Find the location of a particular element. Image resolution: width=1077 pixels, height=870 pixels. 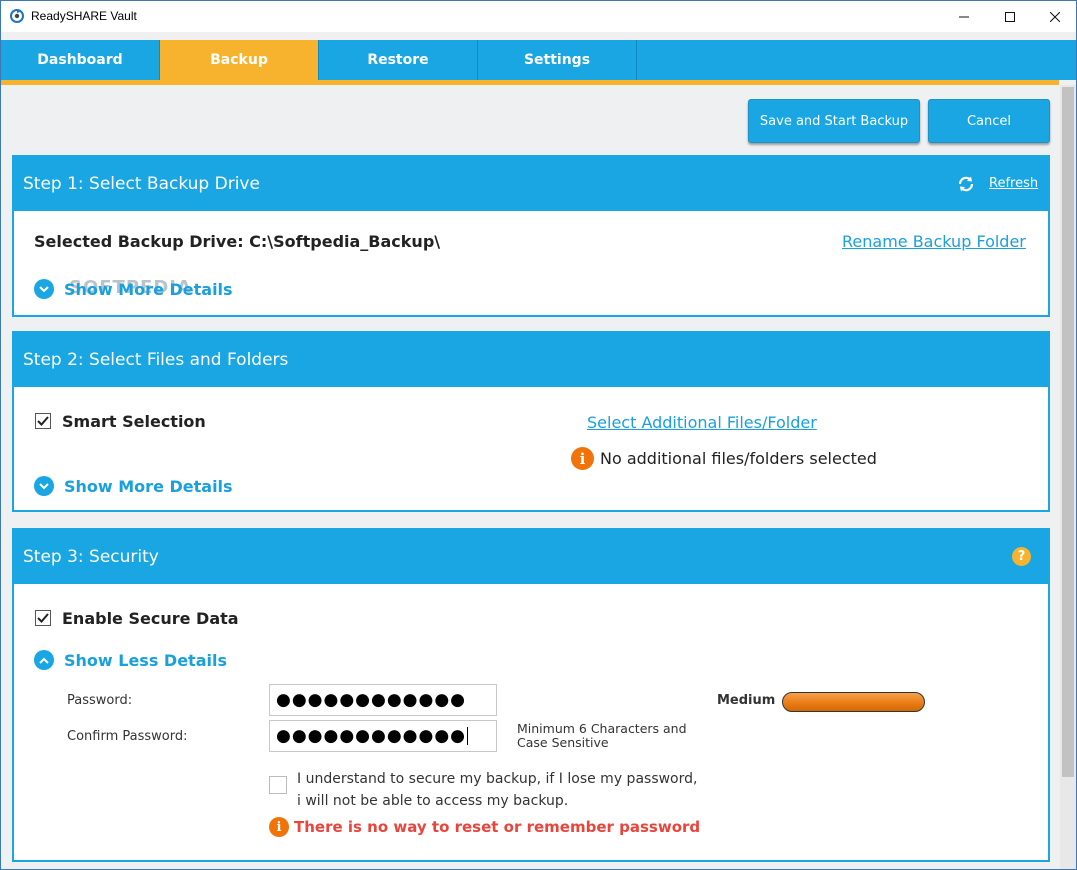

refresh-link: Refresh is located at coordinates (1013, 183).